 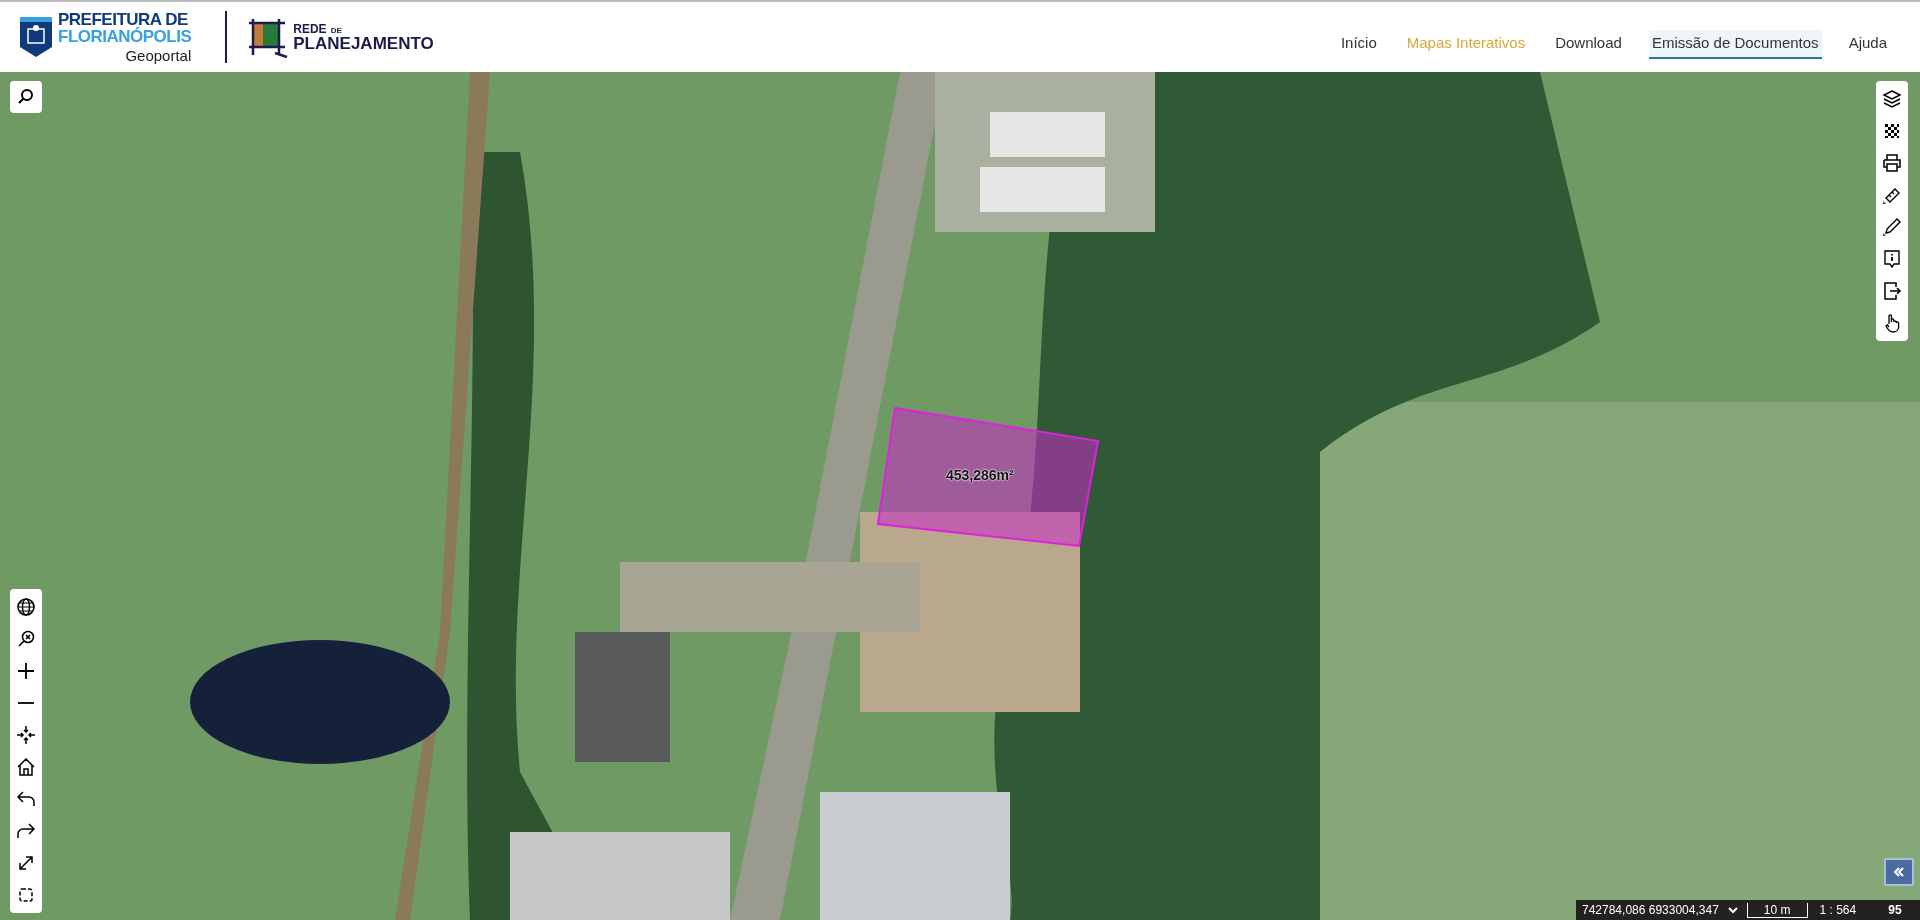 I want to click on redo-arrow-icon, so click(x=26, y=831).